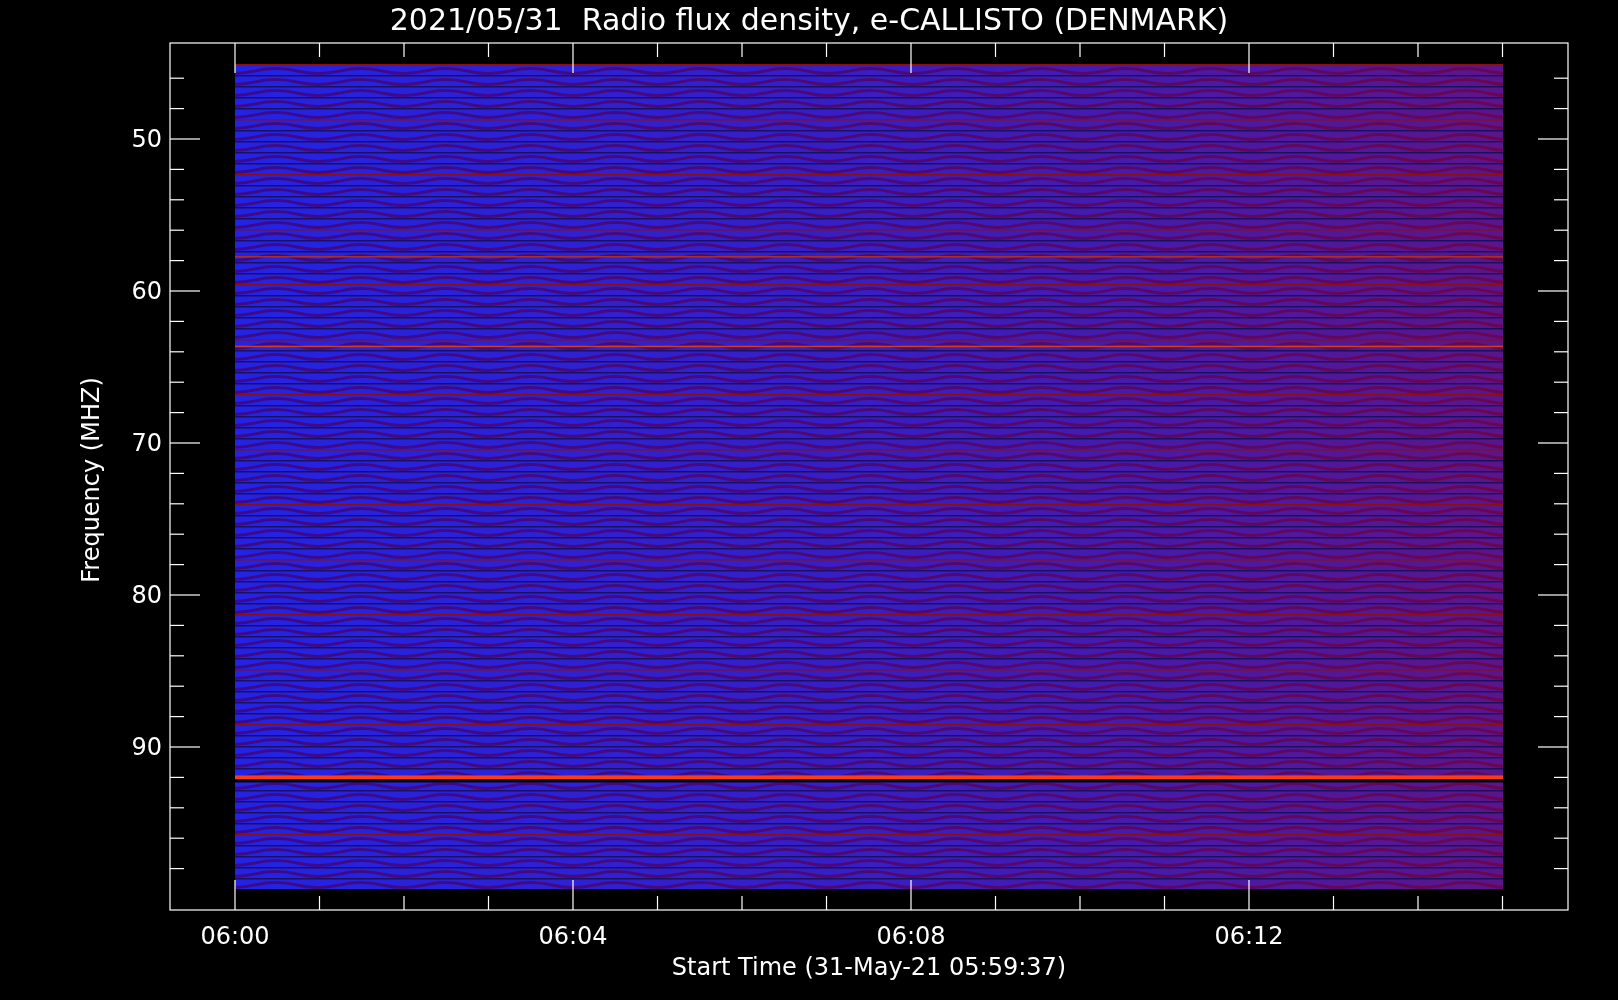 The width and height of the screenshot is (1618, 1000). Describe the element at coordinates (573, 936) in the screenshot. I see `x-tick-label: 06:04` at that location.